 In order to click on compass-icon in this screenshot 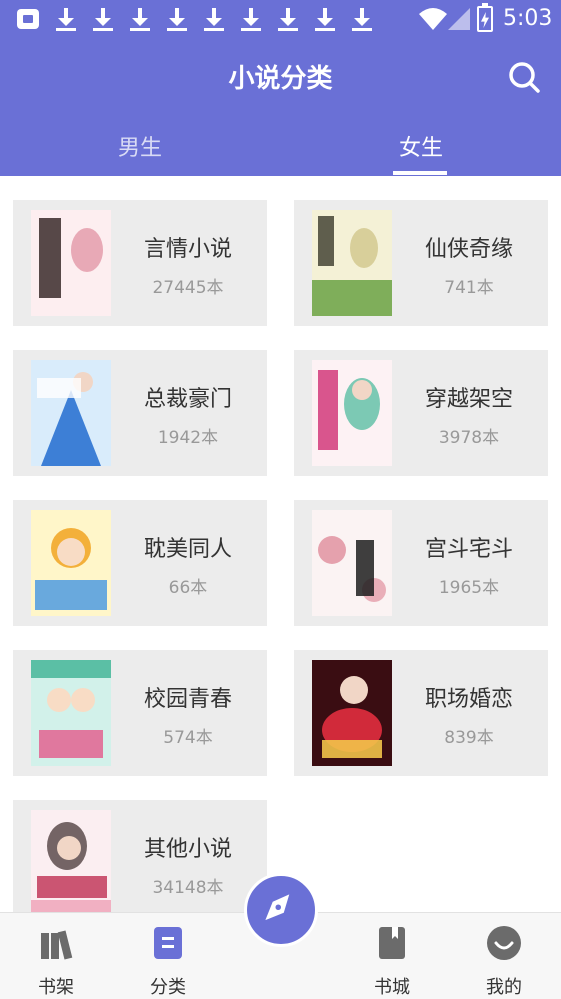, I will do `click(277, 907)`.